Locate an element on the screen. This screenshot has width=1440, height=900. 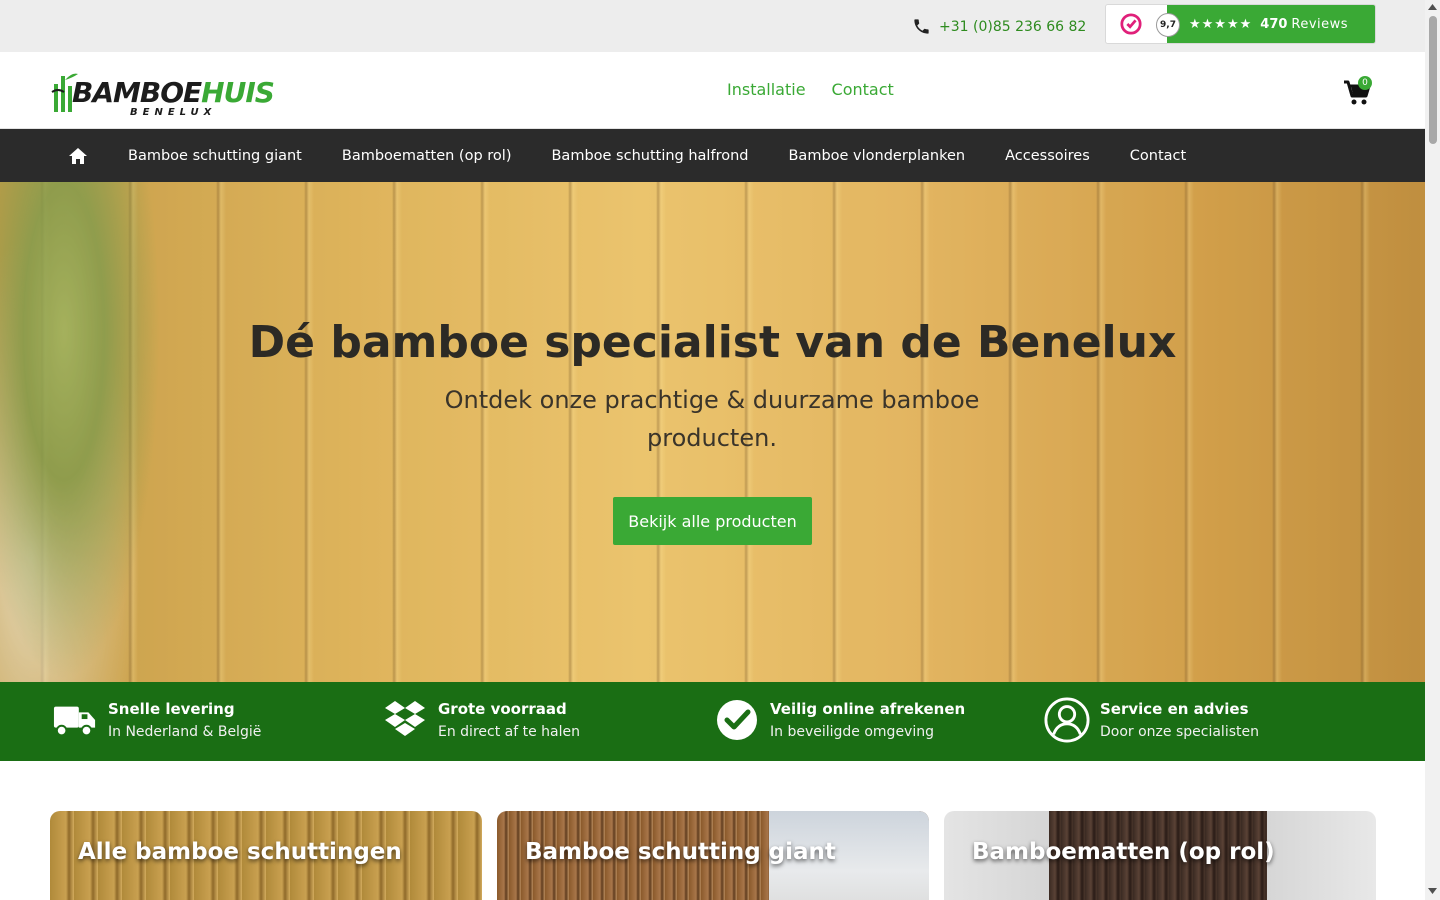
usp-title: Snelle levering is located at coordinates (171, 709).